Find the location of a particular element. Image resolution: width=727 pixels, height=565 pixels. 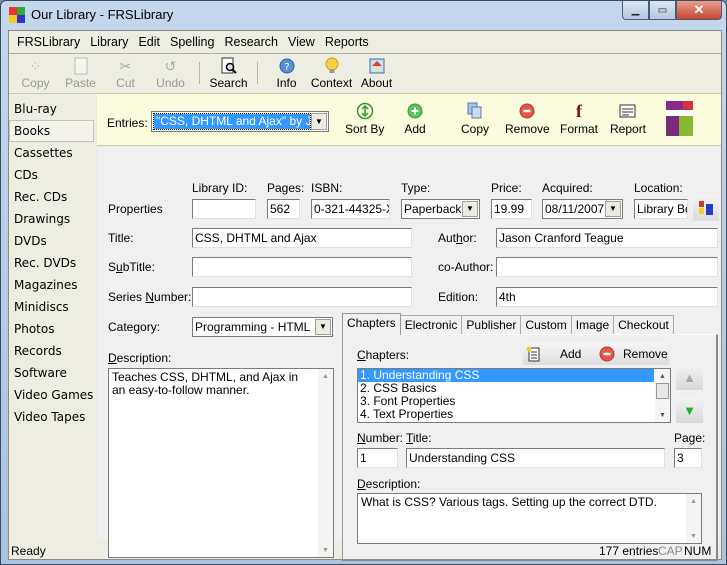

type-dropdown: Paperback ▼ is located at coordinates (440, 209).